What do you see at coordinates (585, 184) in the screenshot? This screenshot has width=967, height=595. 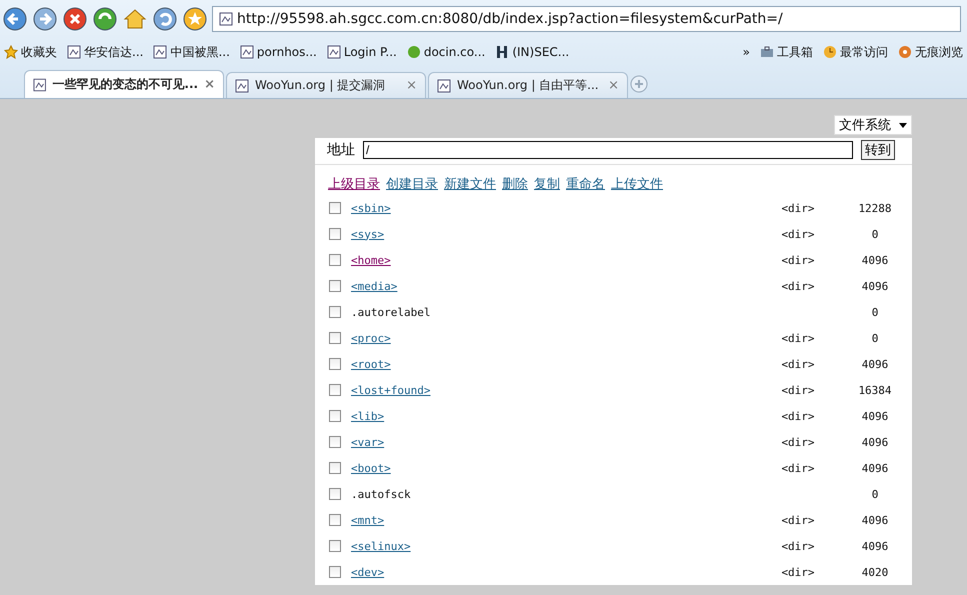 I see `action-link: 重命名` at bounding box center [585, 184].